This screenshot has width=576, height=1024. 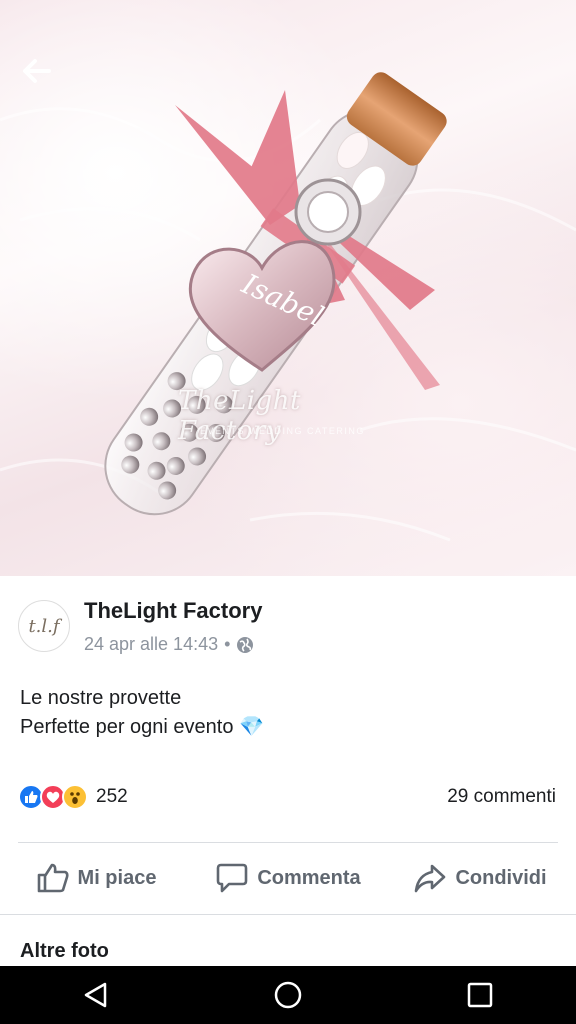 What do you see at coordinates (37, 71) in the screenshot?
I see `back-arrow-icon` at bounding box center [37, 71].